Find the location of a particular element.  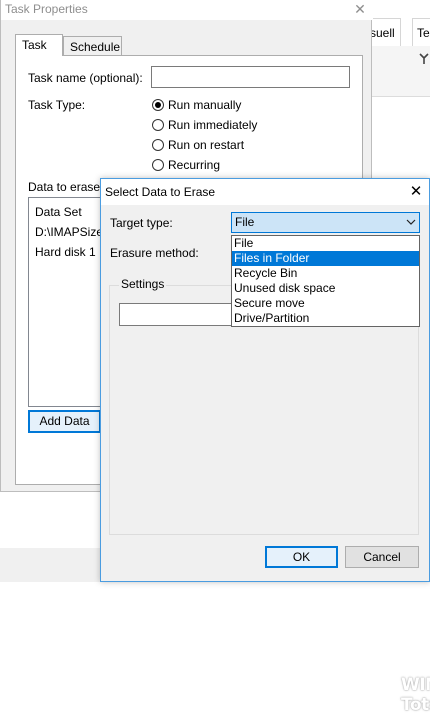

watermark: WIN Tota is located at coordinates (415, 695).